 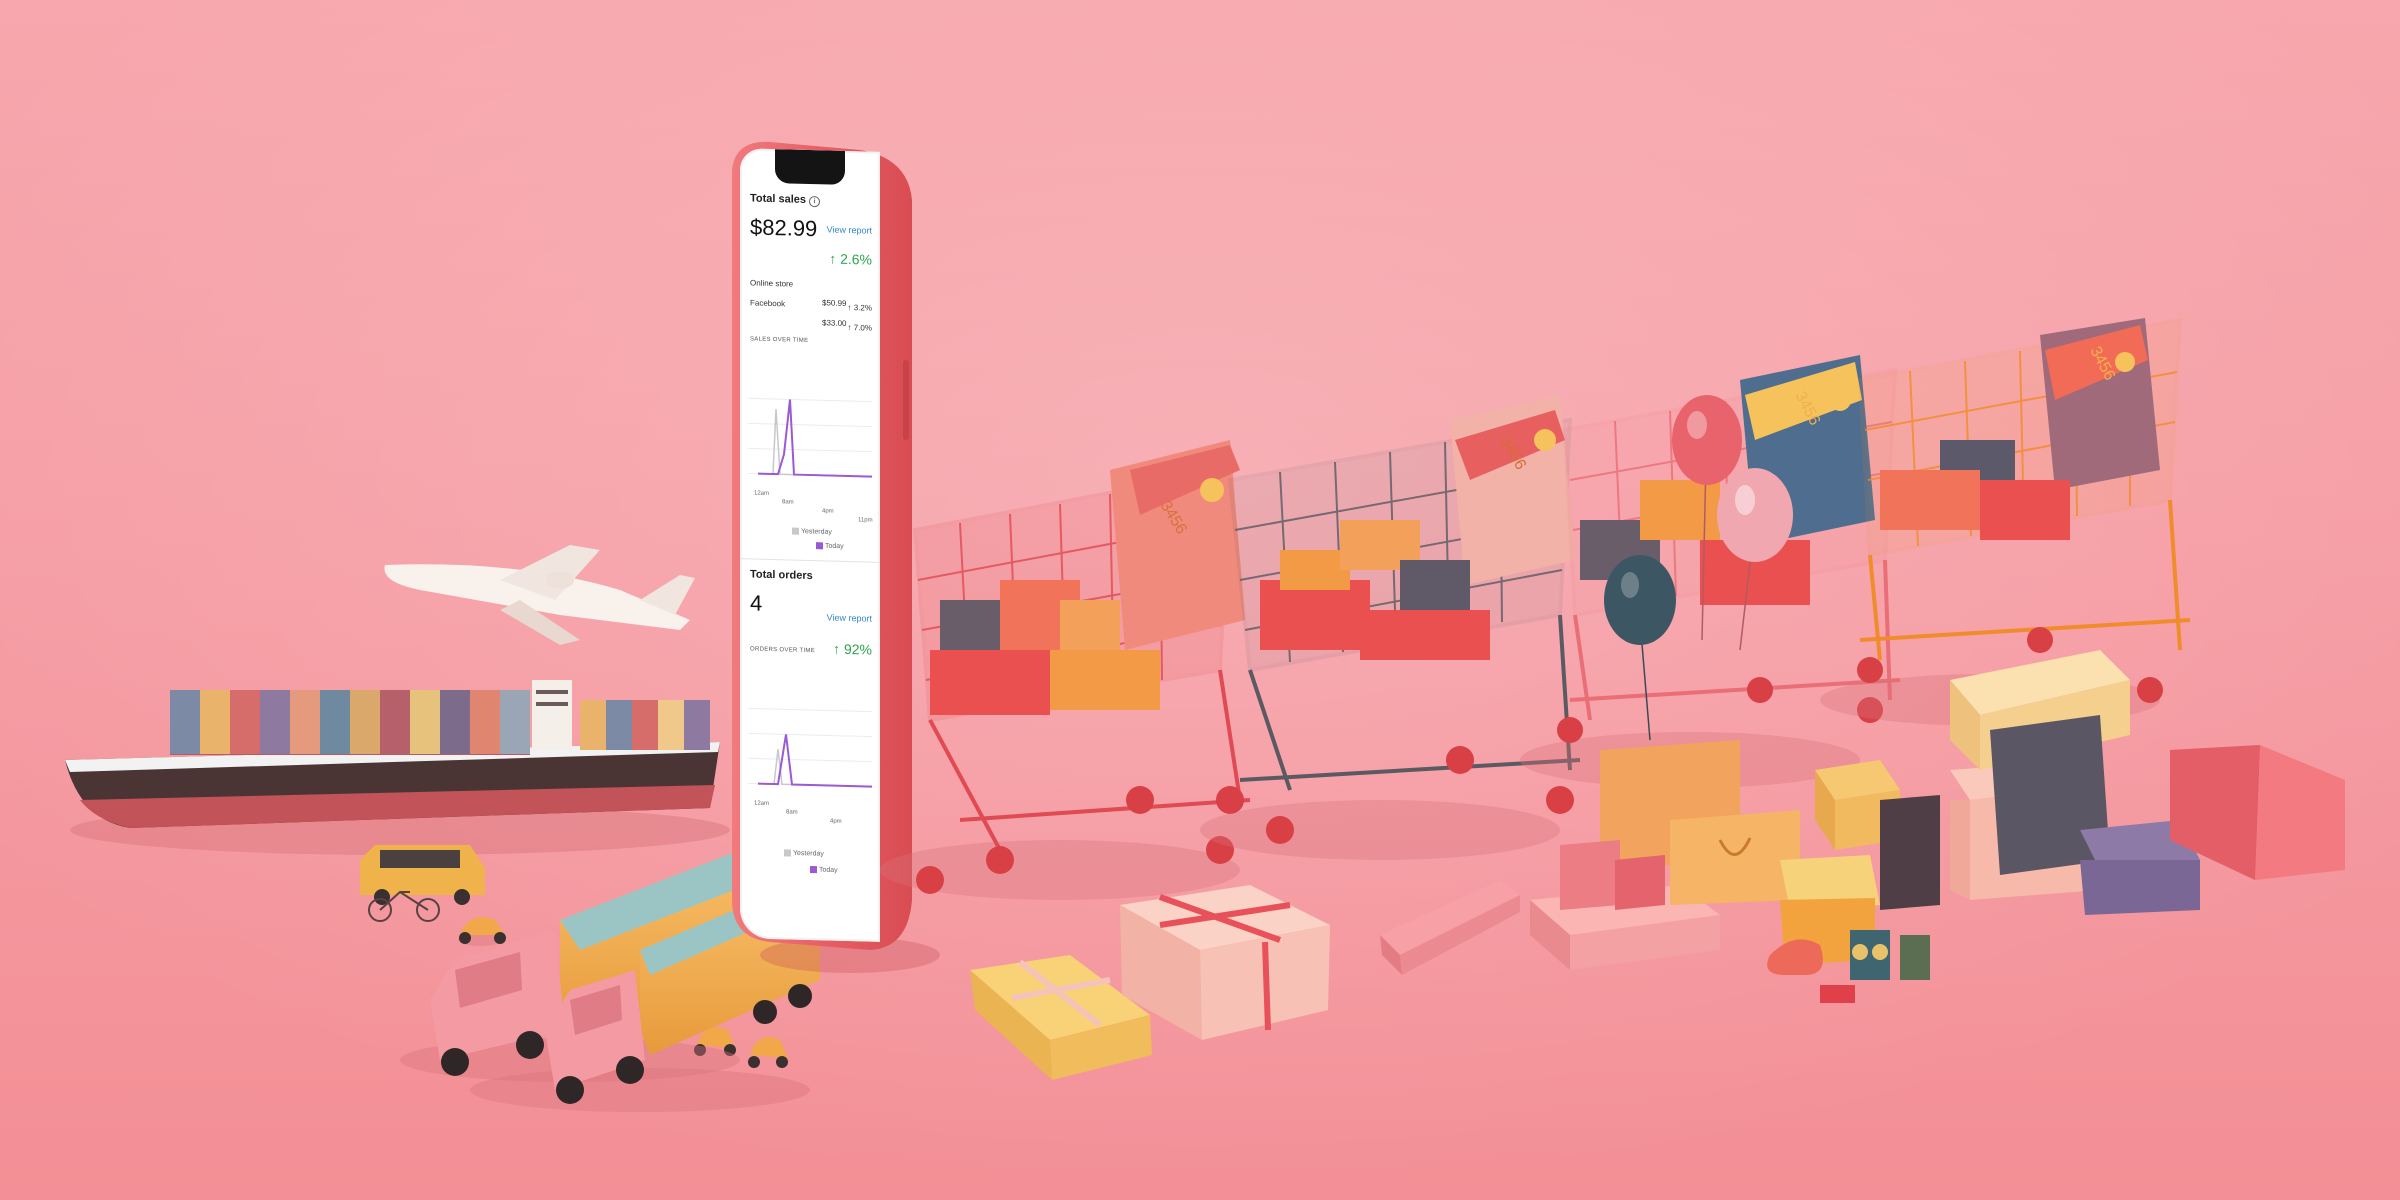 What do you see at coordinates (810, 560) in the screenshot?
I see `section-divider` at bounding box center [810, 560].